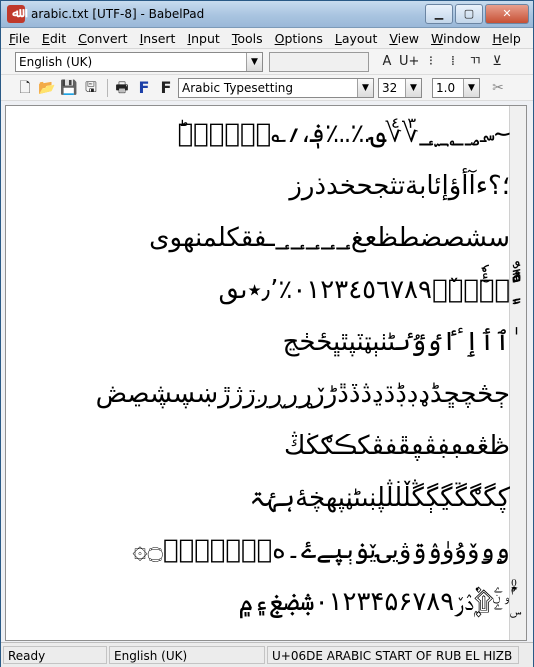 Image resolution: width=534 pixels, height=667 pixels. I want to click on vertical-scrollbar, so click(517, 373).